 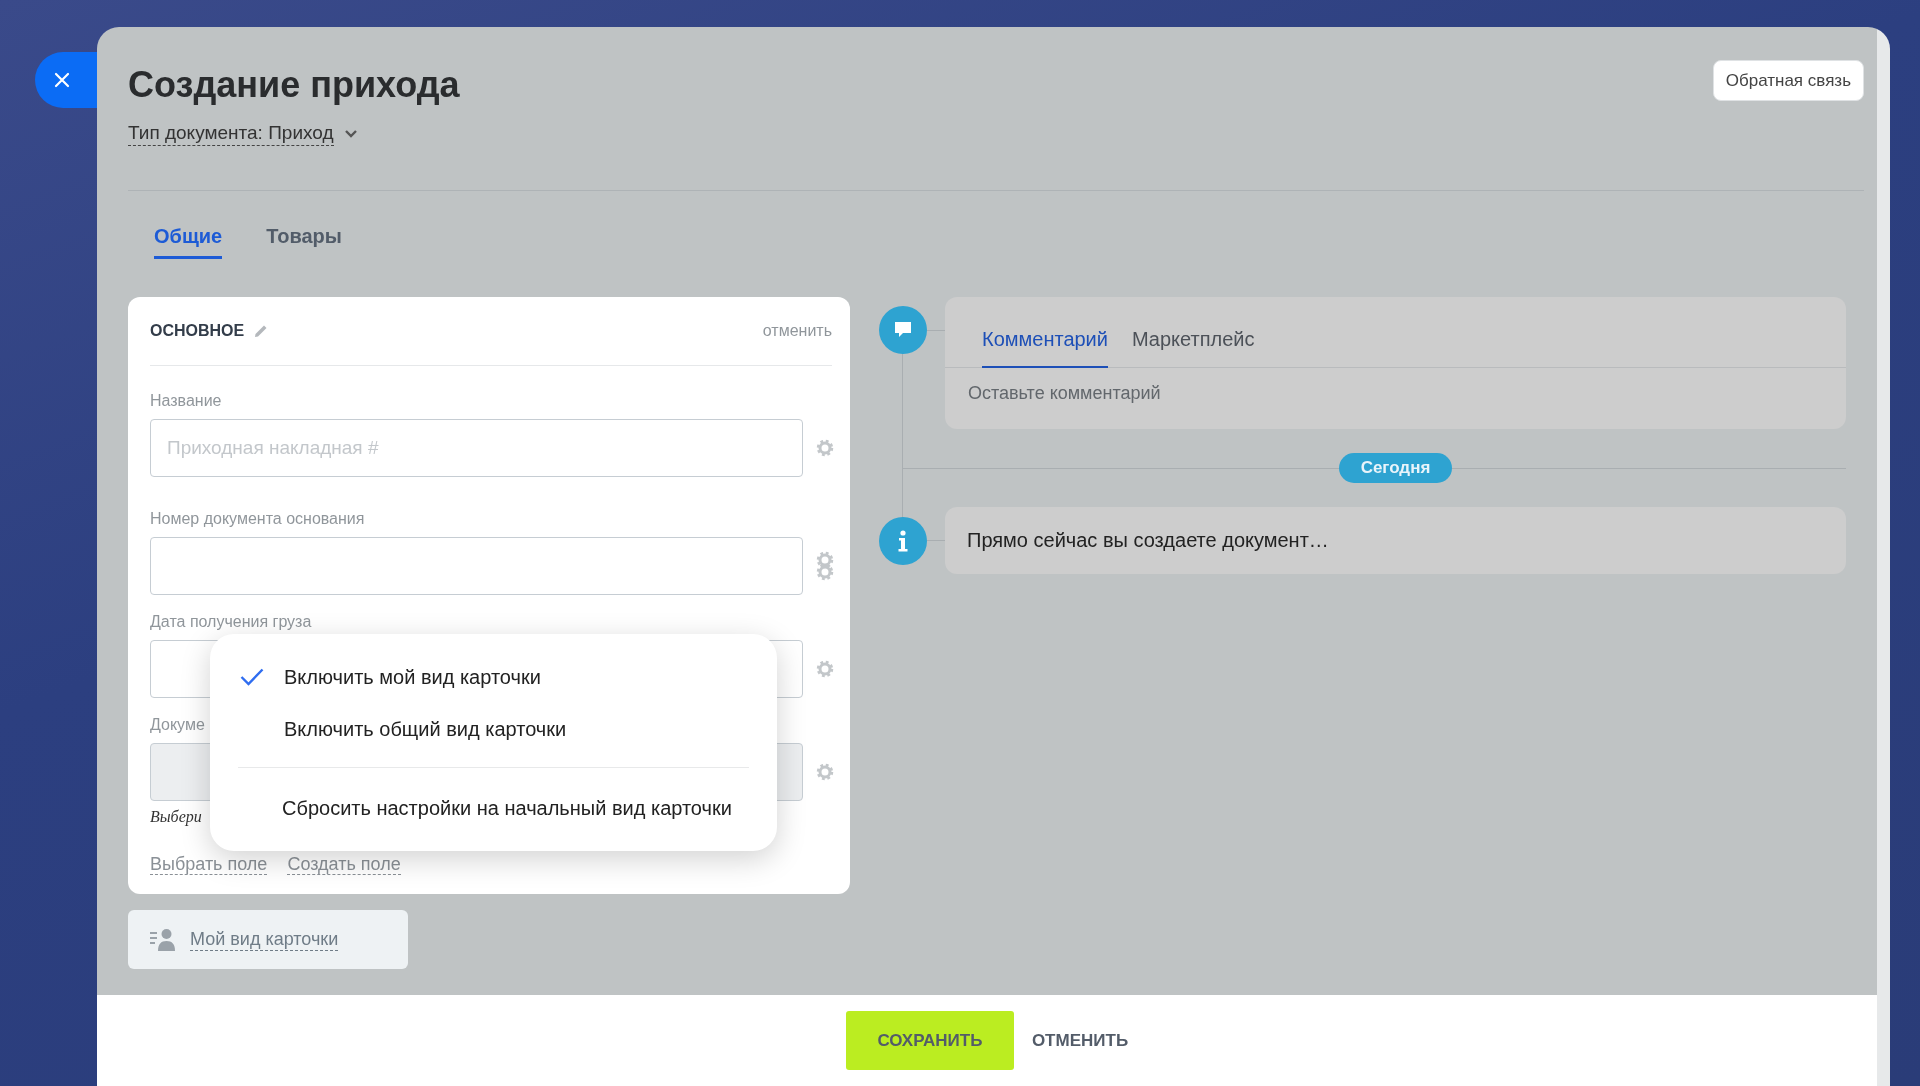 What do you see at coordinates (903, 330) in the screenshot?
I see `comment-icon` at bounding box center [903, 330].